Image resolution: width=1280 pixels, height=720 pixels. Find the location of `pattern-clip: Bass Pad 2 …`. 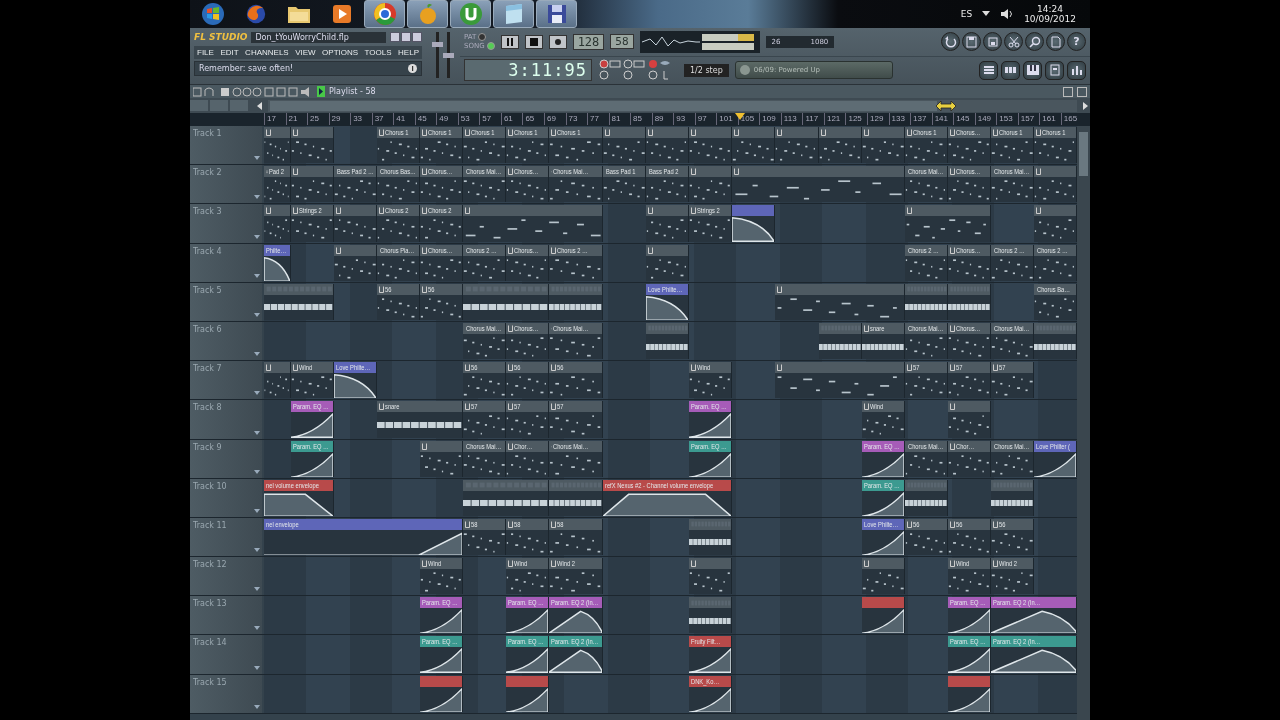

pattern-clip: Bass Pad 2 … is located at coordinates (356, 184).